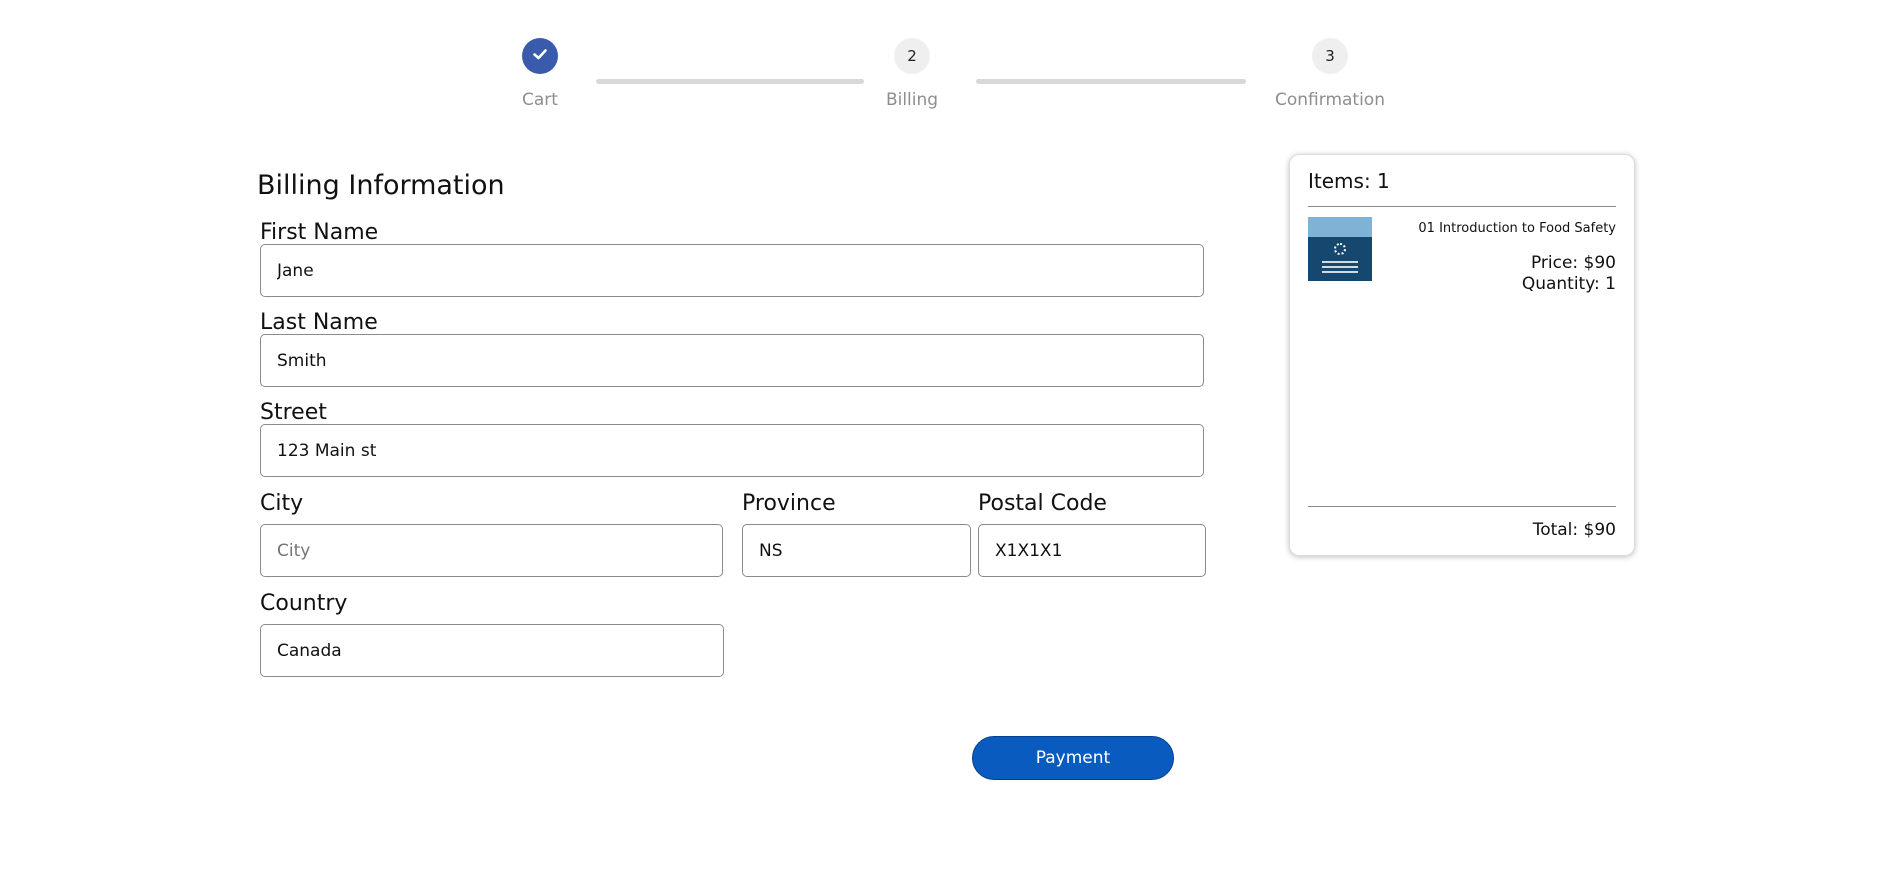 The image size is (1887, 881). What do you see at coordinates (282, 503) in the screenshot?
I see `city-label: City` at bounding box center [282, 503].